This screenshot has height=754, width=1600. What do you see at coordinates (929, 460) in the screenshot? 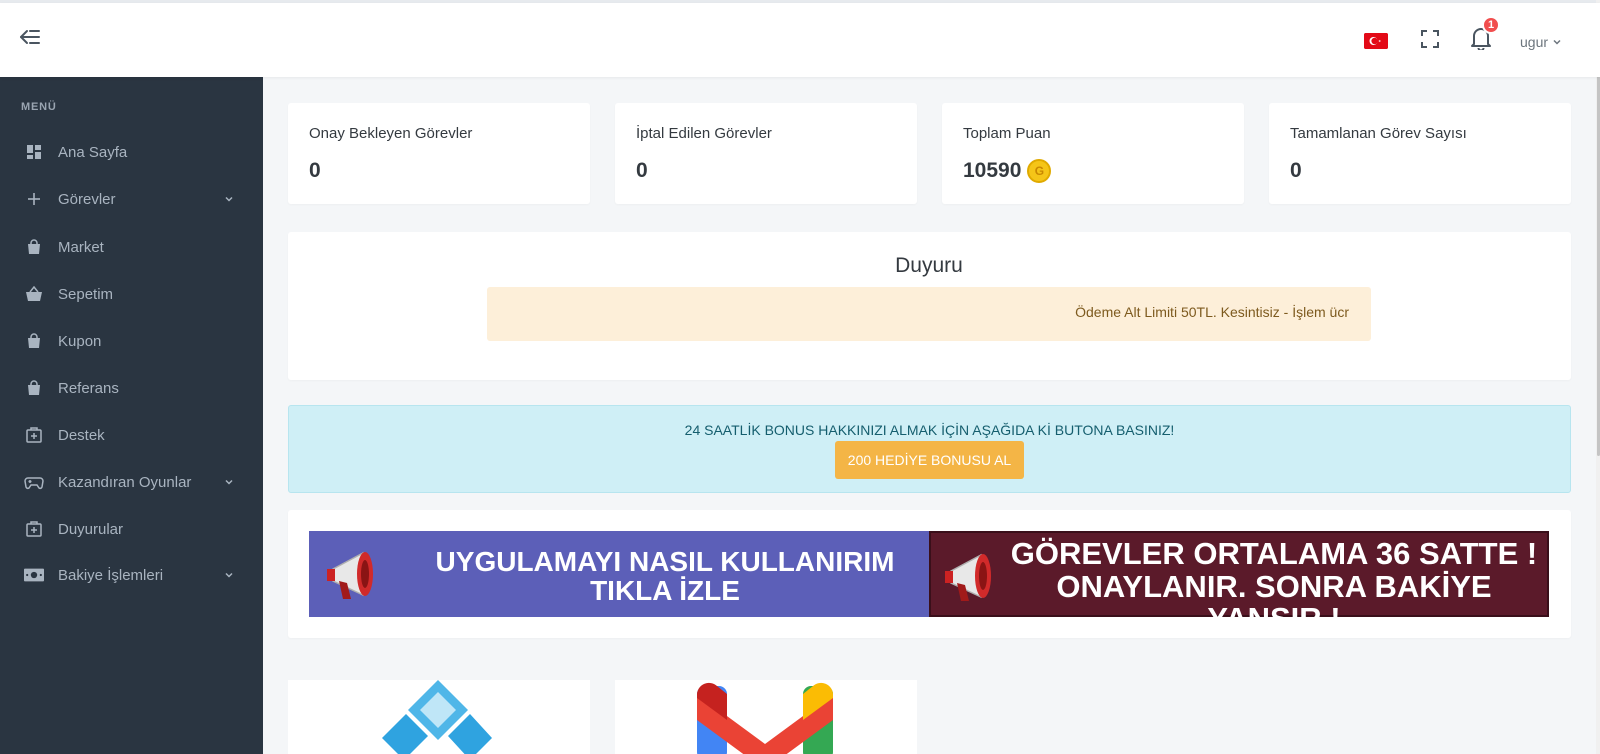
I see `claim-bonus-button: 200 HEDİYE BONUSU AL` at bounding box center [929, 460].